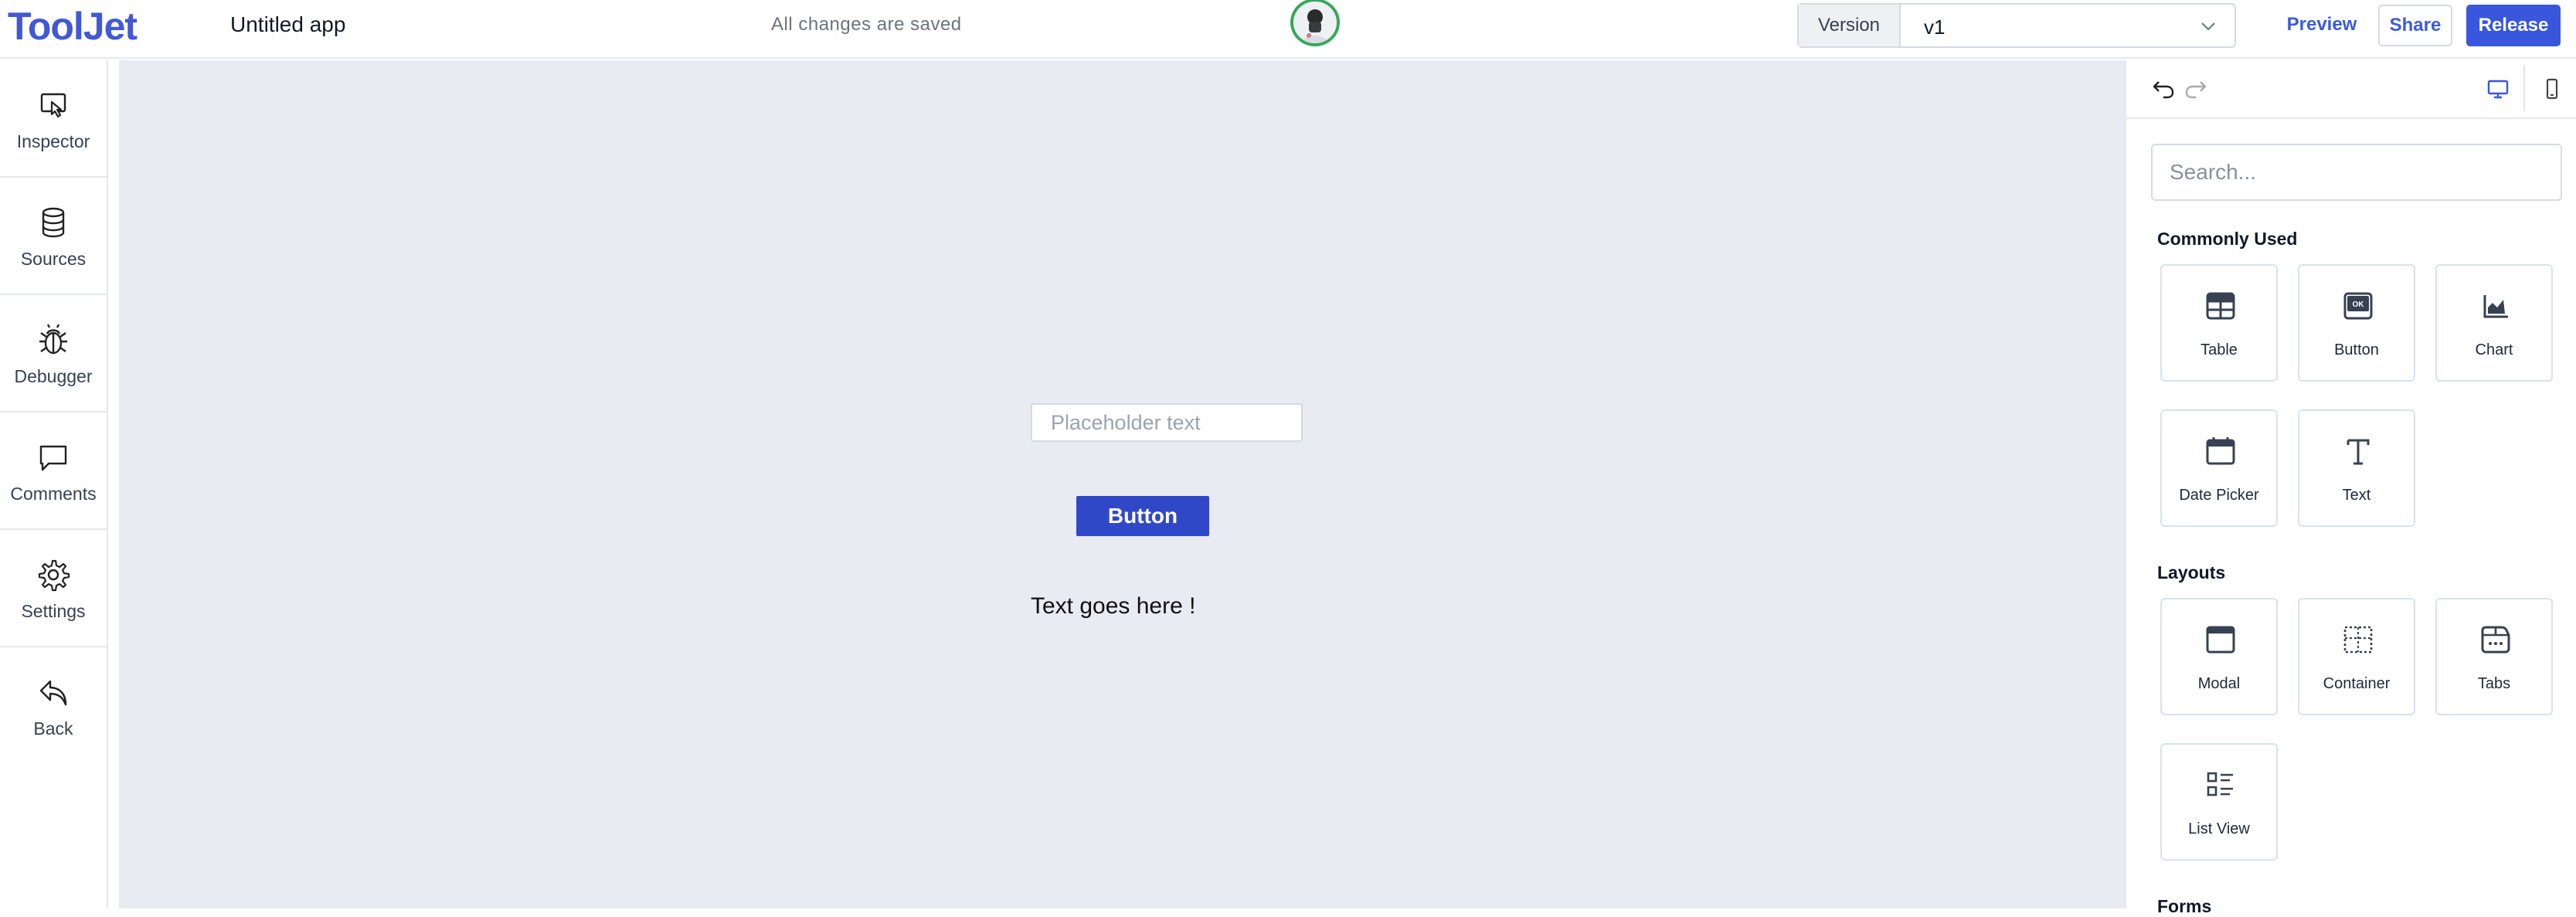  What do you see at coordinates (2356, 468) in the screenshot?
I see `widget-text: Text` at bounding box center [2356, 468].